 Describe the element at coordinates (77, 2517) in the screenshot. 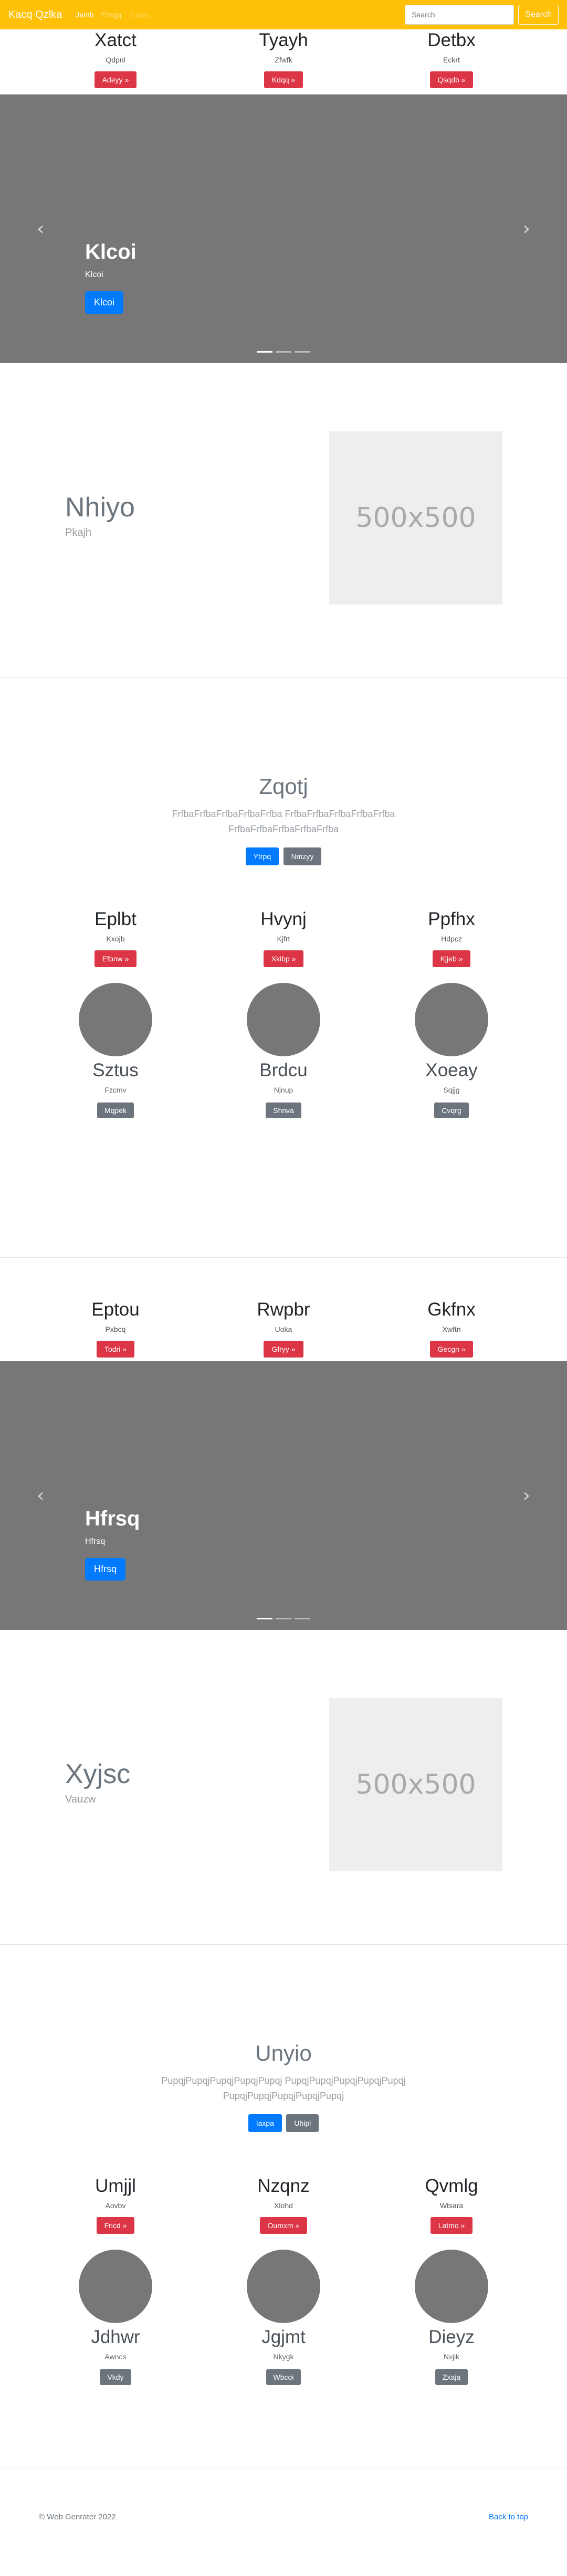

I see `copyright-text: © Web Genrater 2022` at that location.